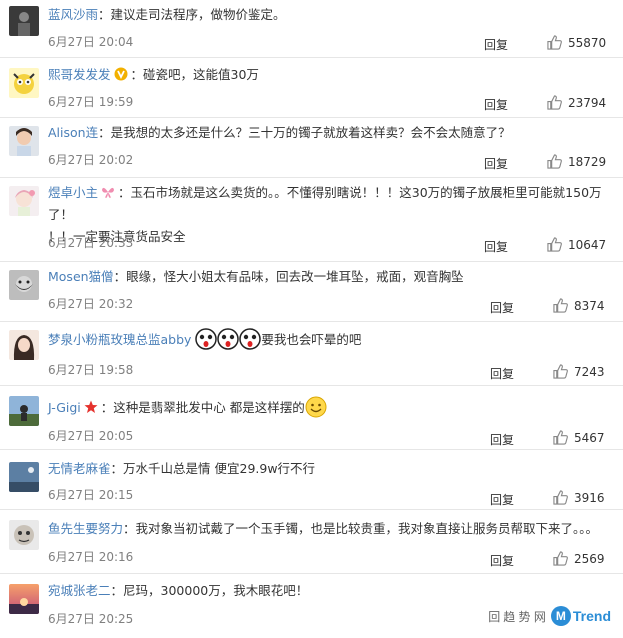 The width and height of the screenshot is (623, 638). I want to click on like-button: 5467, so click(579, 437).